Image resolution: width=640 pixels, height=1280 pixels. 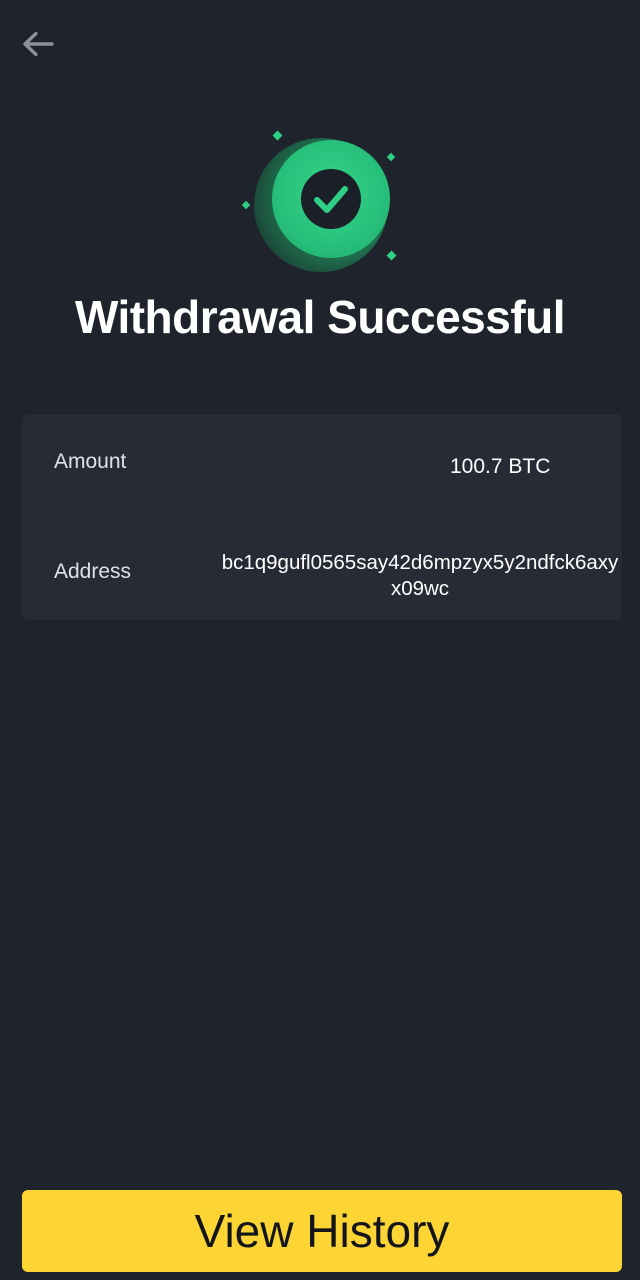 I want to click on check-circle-icon, so click(x=331, y=199).